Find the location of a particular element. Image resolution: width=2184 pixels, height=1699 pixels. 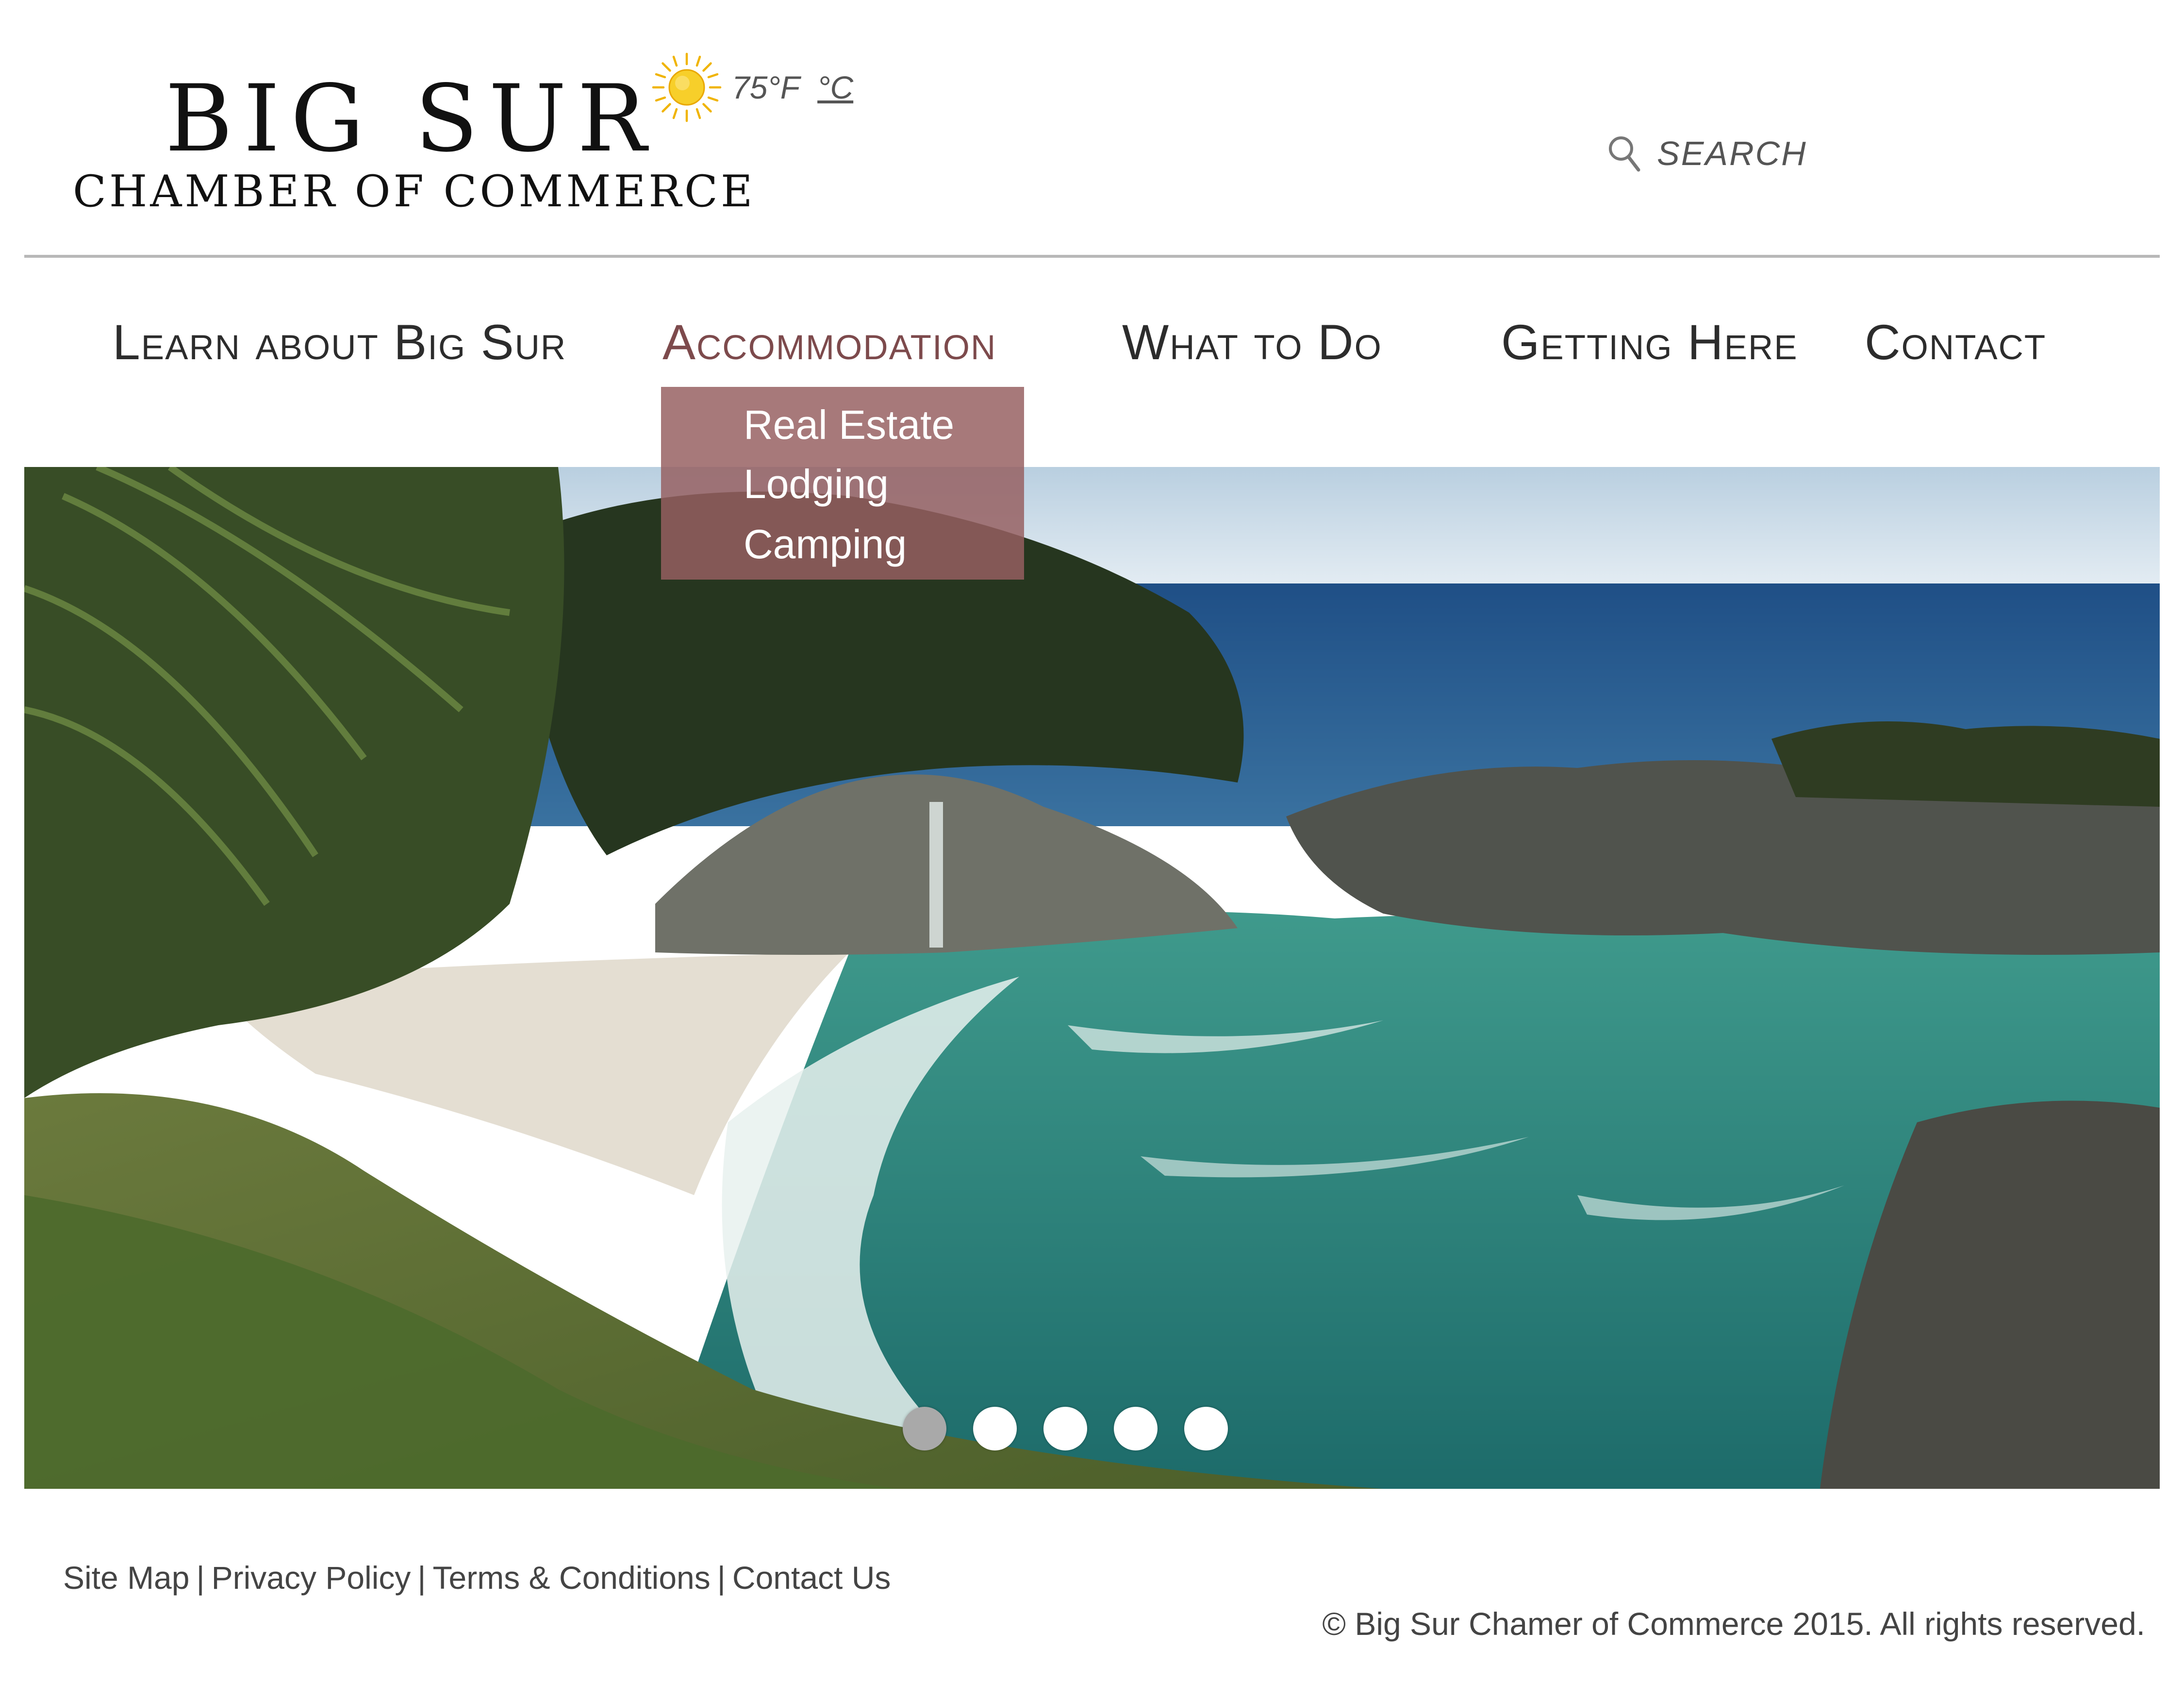

footer-link-terms-conditions: Terms & Conditions is located at coordinates (572, 1578).